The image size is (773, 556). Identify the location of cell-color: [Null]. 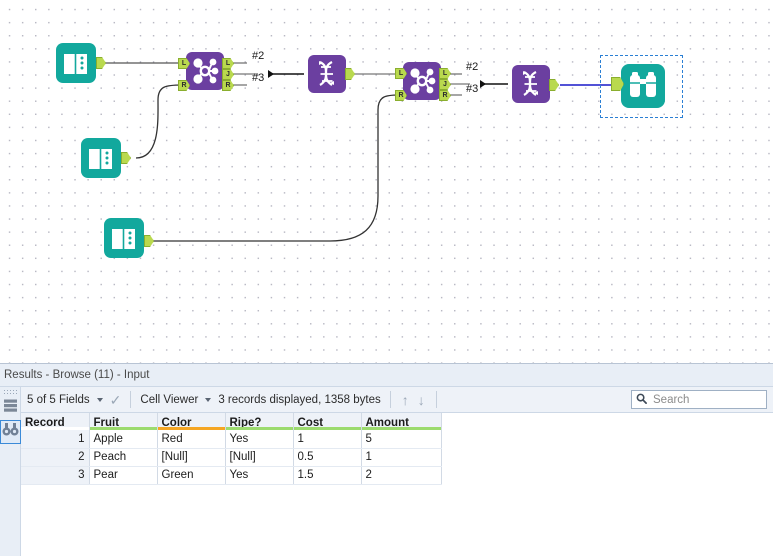
(191, 457).